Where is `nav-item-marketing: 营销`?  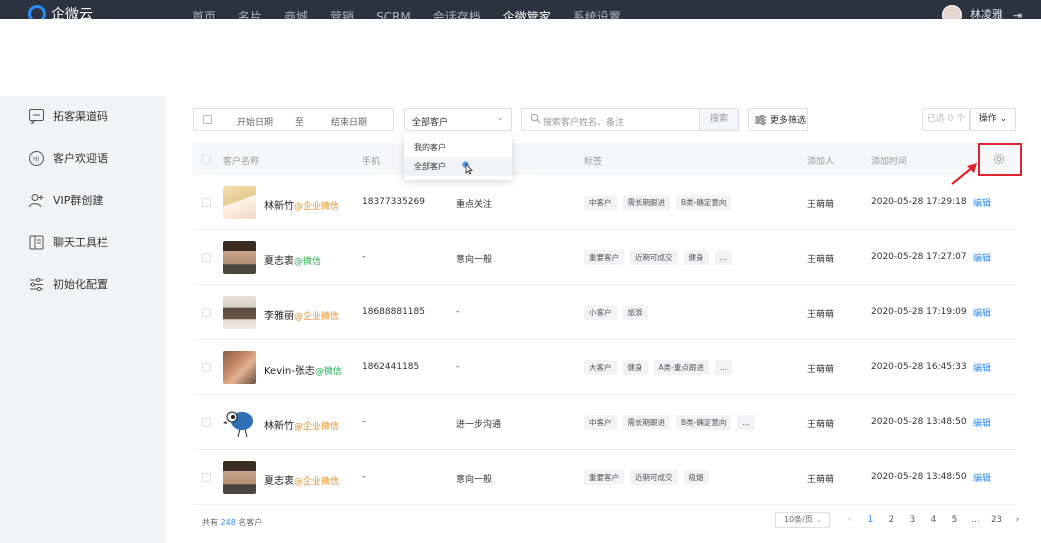
nav-item-marketing: 营销 is located at coordinates (342, 14).